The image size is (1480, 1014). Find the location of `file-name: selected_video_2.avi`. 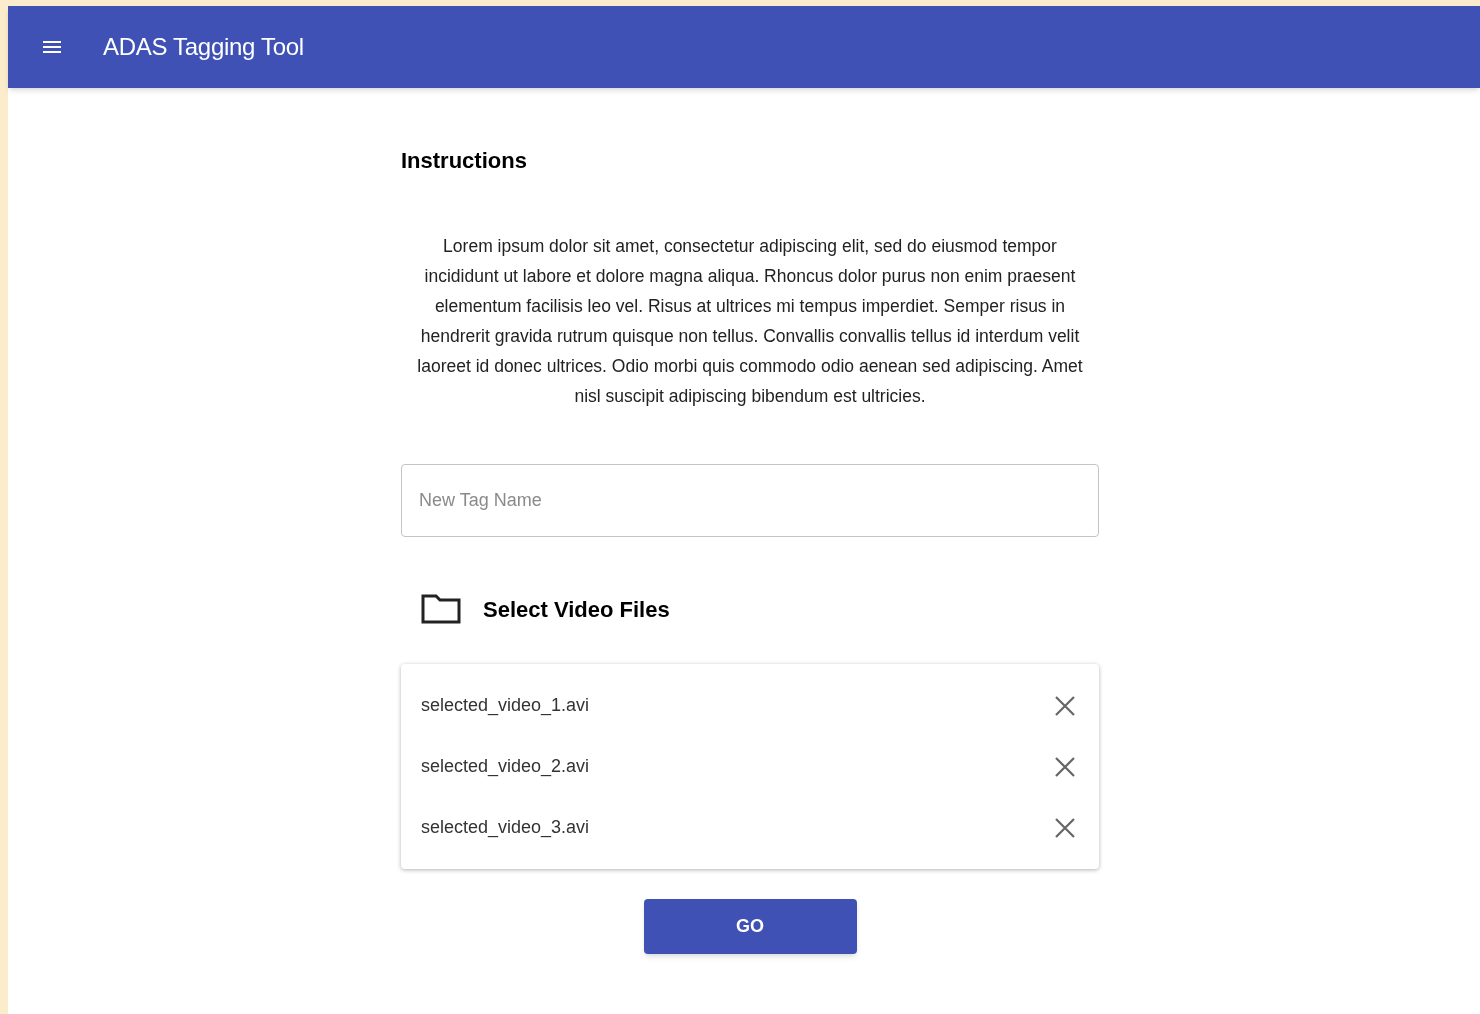

file-name: selected_video_2.avi is located at coordinates (505, 767).